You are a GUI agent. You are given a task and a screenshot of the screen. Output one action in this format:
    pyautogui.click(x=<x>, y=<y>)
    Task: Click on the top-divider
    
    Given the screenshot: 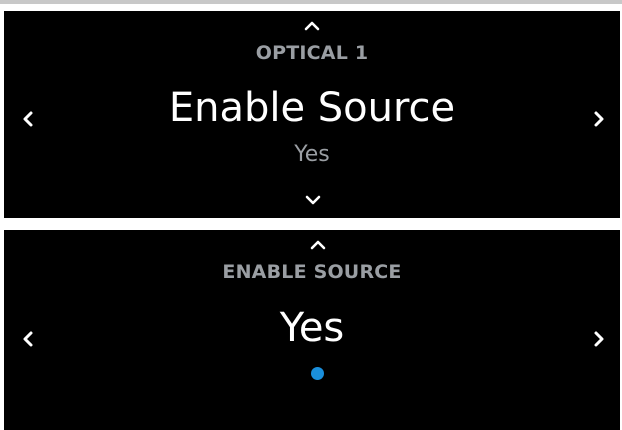 What is the action you would take?
    pyautogui.click(x=311, y=2)
    